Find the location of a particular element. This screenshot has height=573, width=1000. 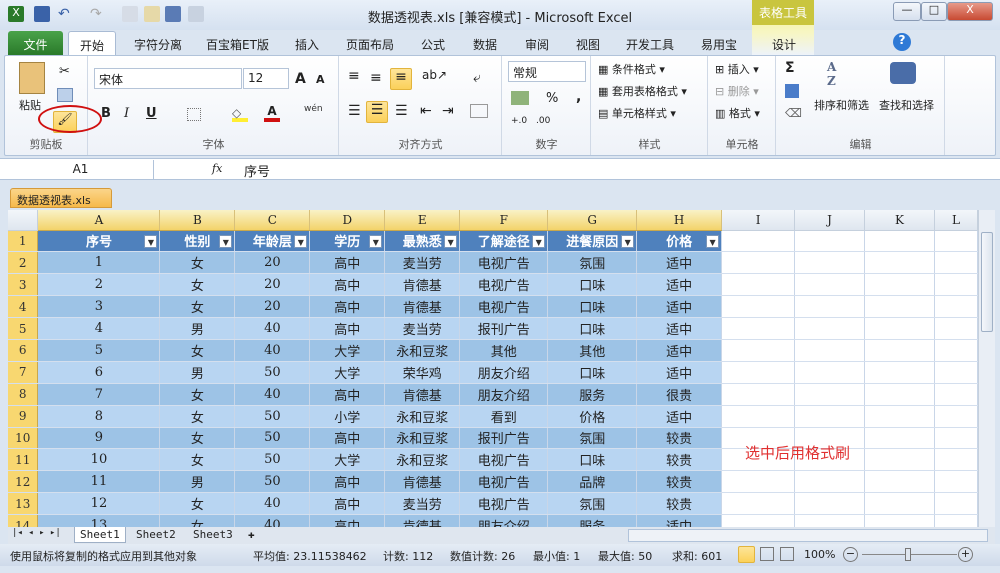

table-cell: 小学 is located at coordinates (347, 416).